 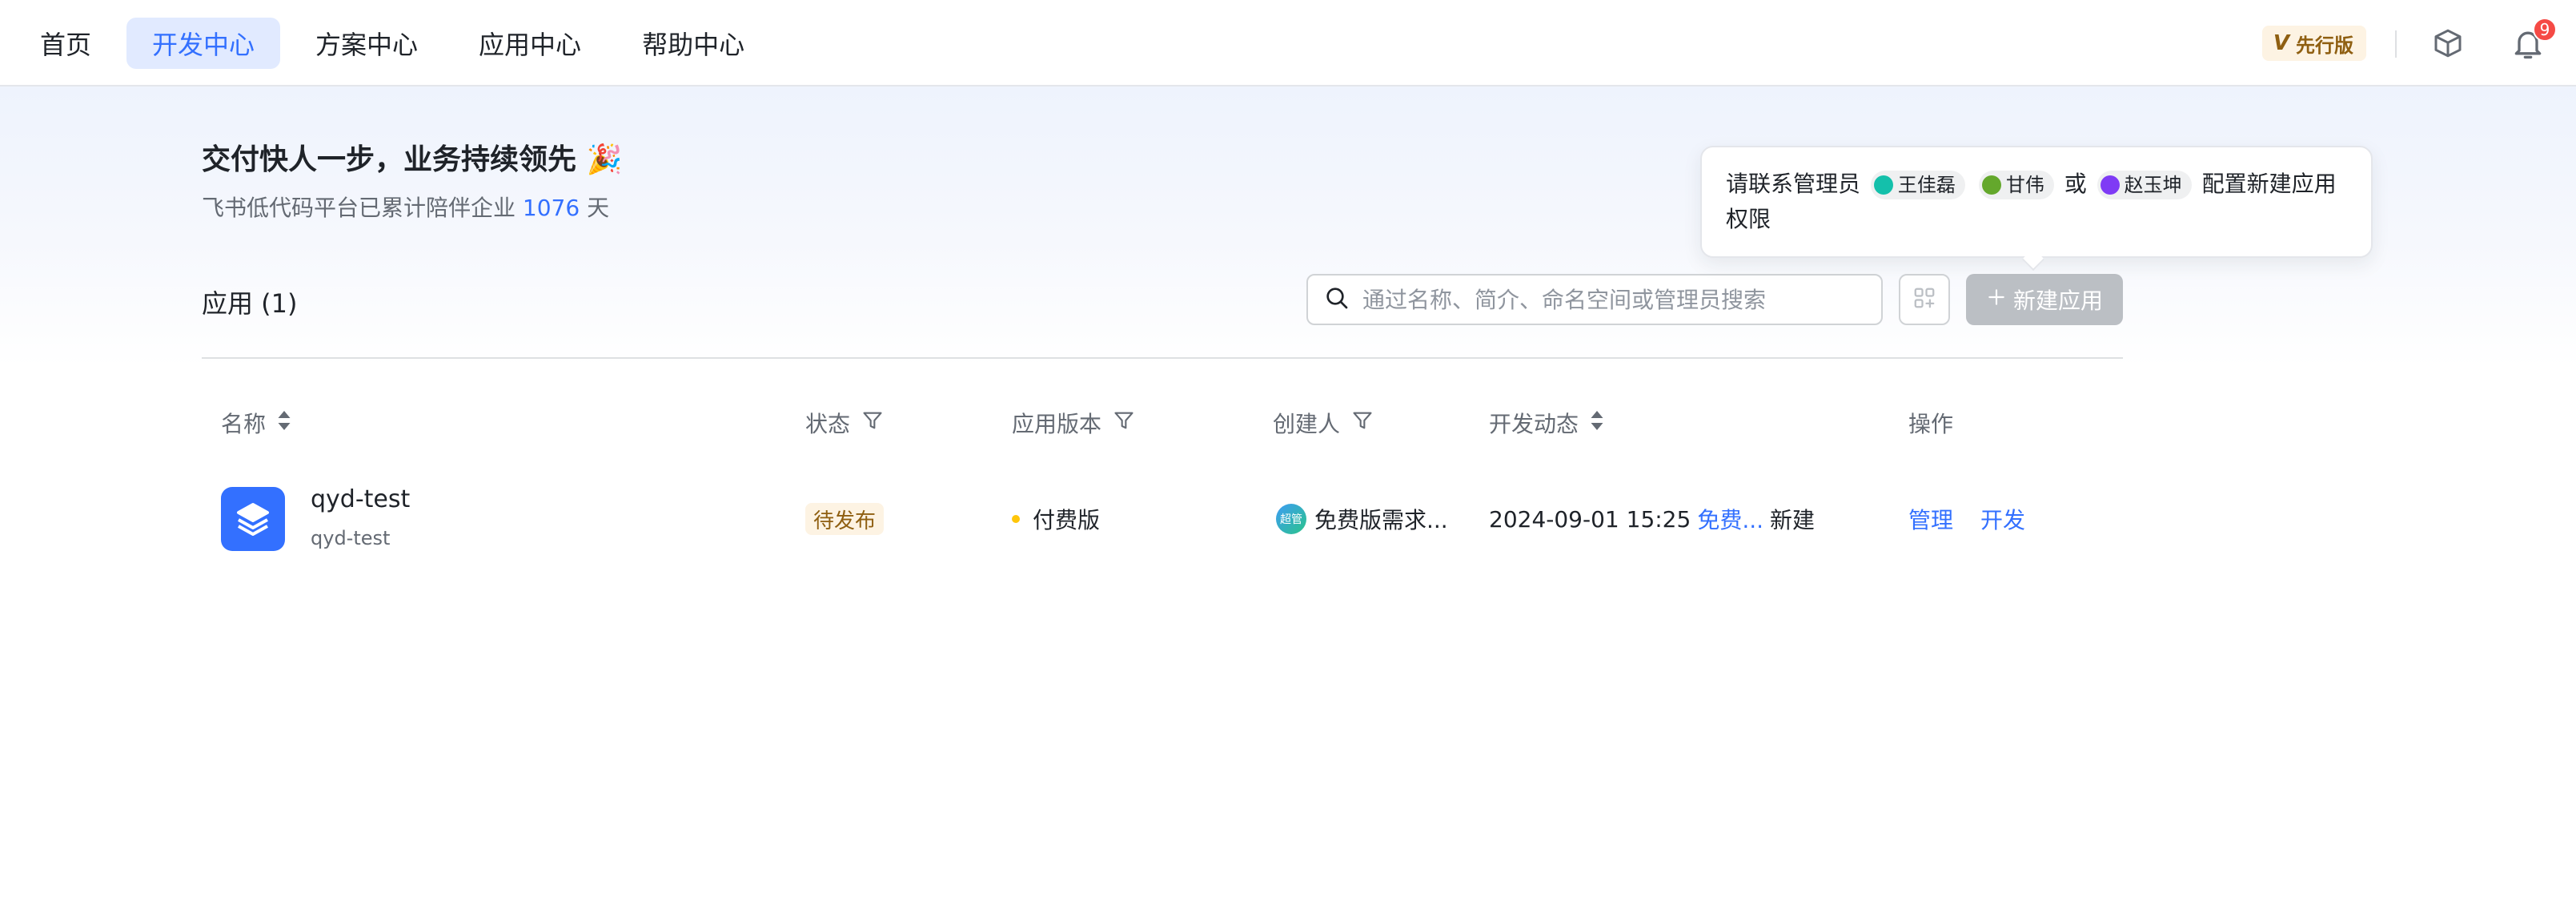 What do you see at coordinates (1793, 520) in the screenshot?
I see `activity-action: 新建` at bounding box center [1793, 520].